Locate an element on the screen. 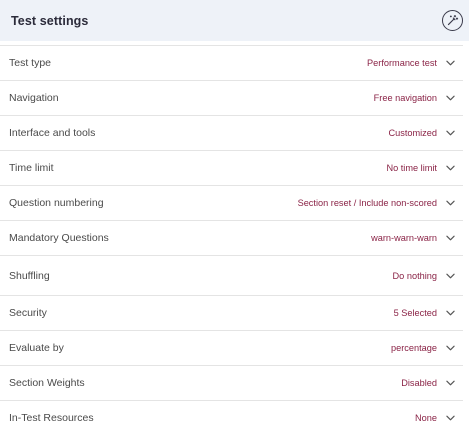 Image resolution: width=469 pixels, height=436 pixels. setting-label: Interface and tools is located at coordinates (52, 133).